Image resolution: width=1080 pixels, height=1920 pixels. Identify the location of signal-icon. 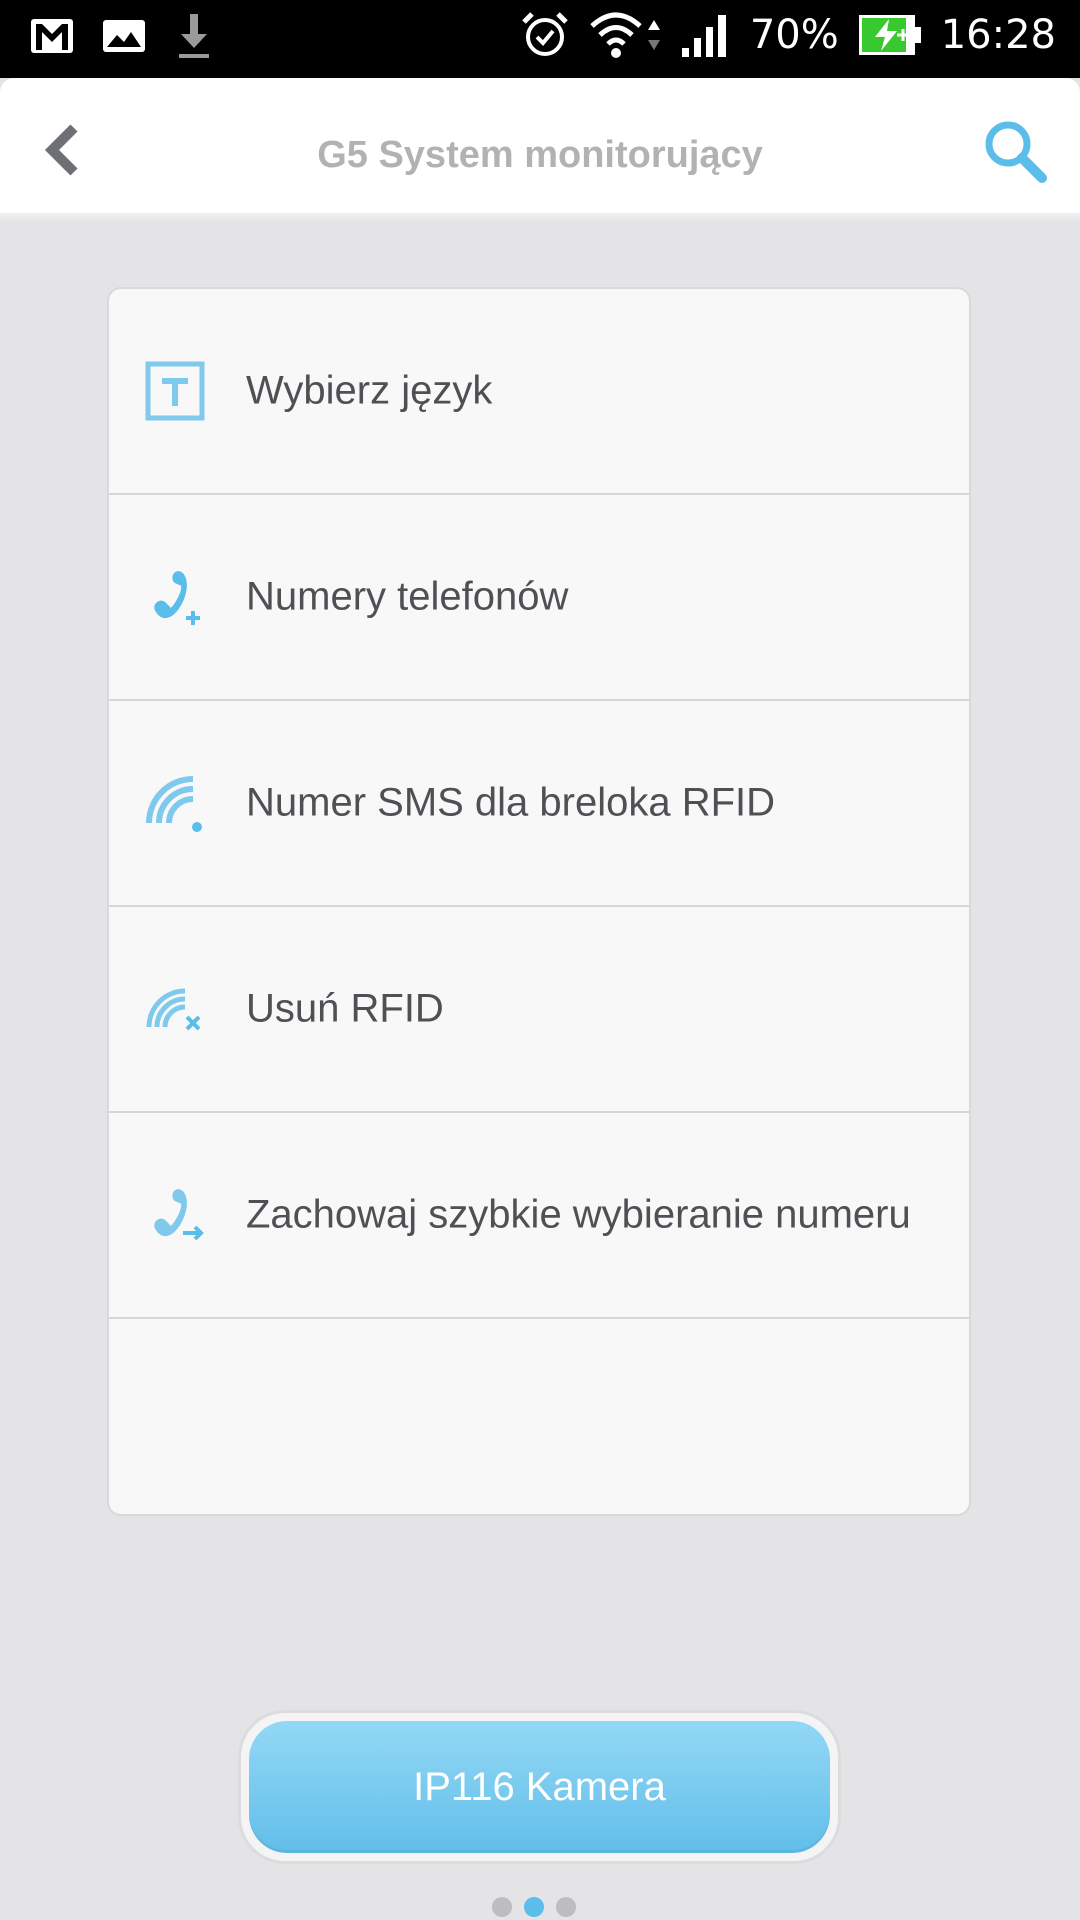
(706, 35).